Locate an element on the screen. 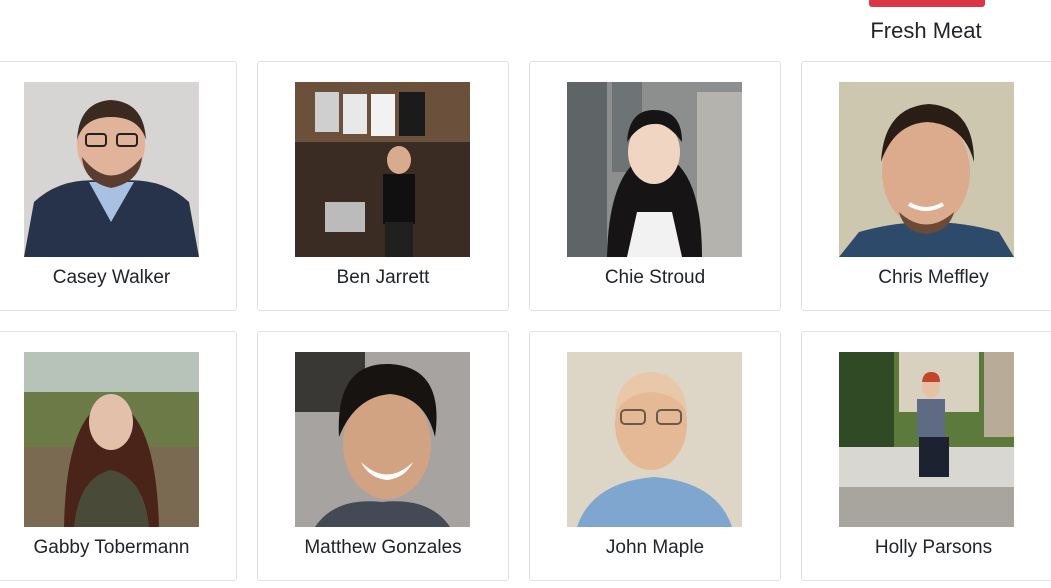 This screenshot has width=1051, height=588. member-card-gabby-tobermann: Gabby Tobermann is located at coordinates (118, 456).